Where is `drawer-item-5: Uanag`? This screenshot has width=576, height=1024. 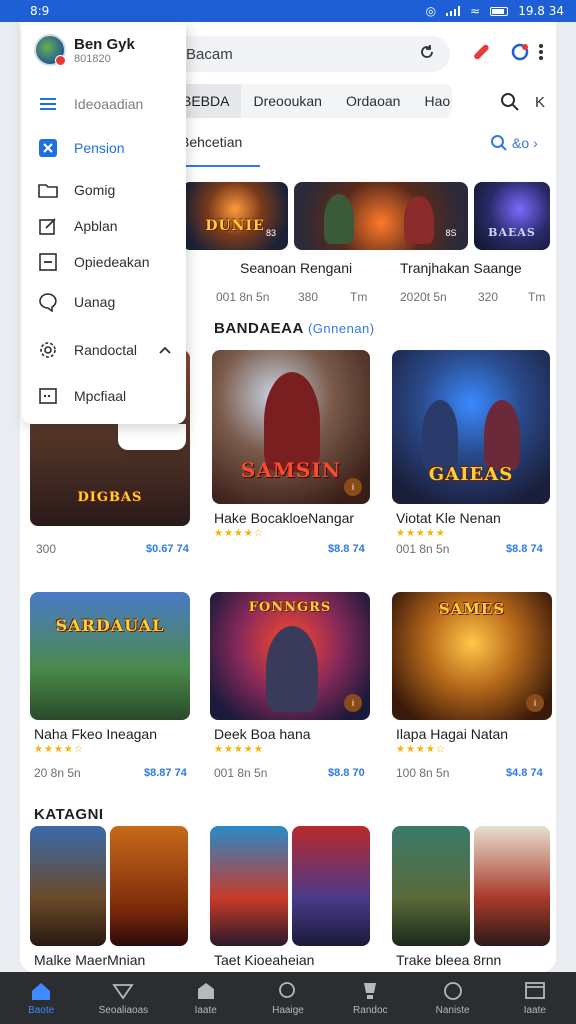 drawer-item-5: Uanag is located at coordinates (104, 302).